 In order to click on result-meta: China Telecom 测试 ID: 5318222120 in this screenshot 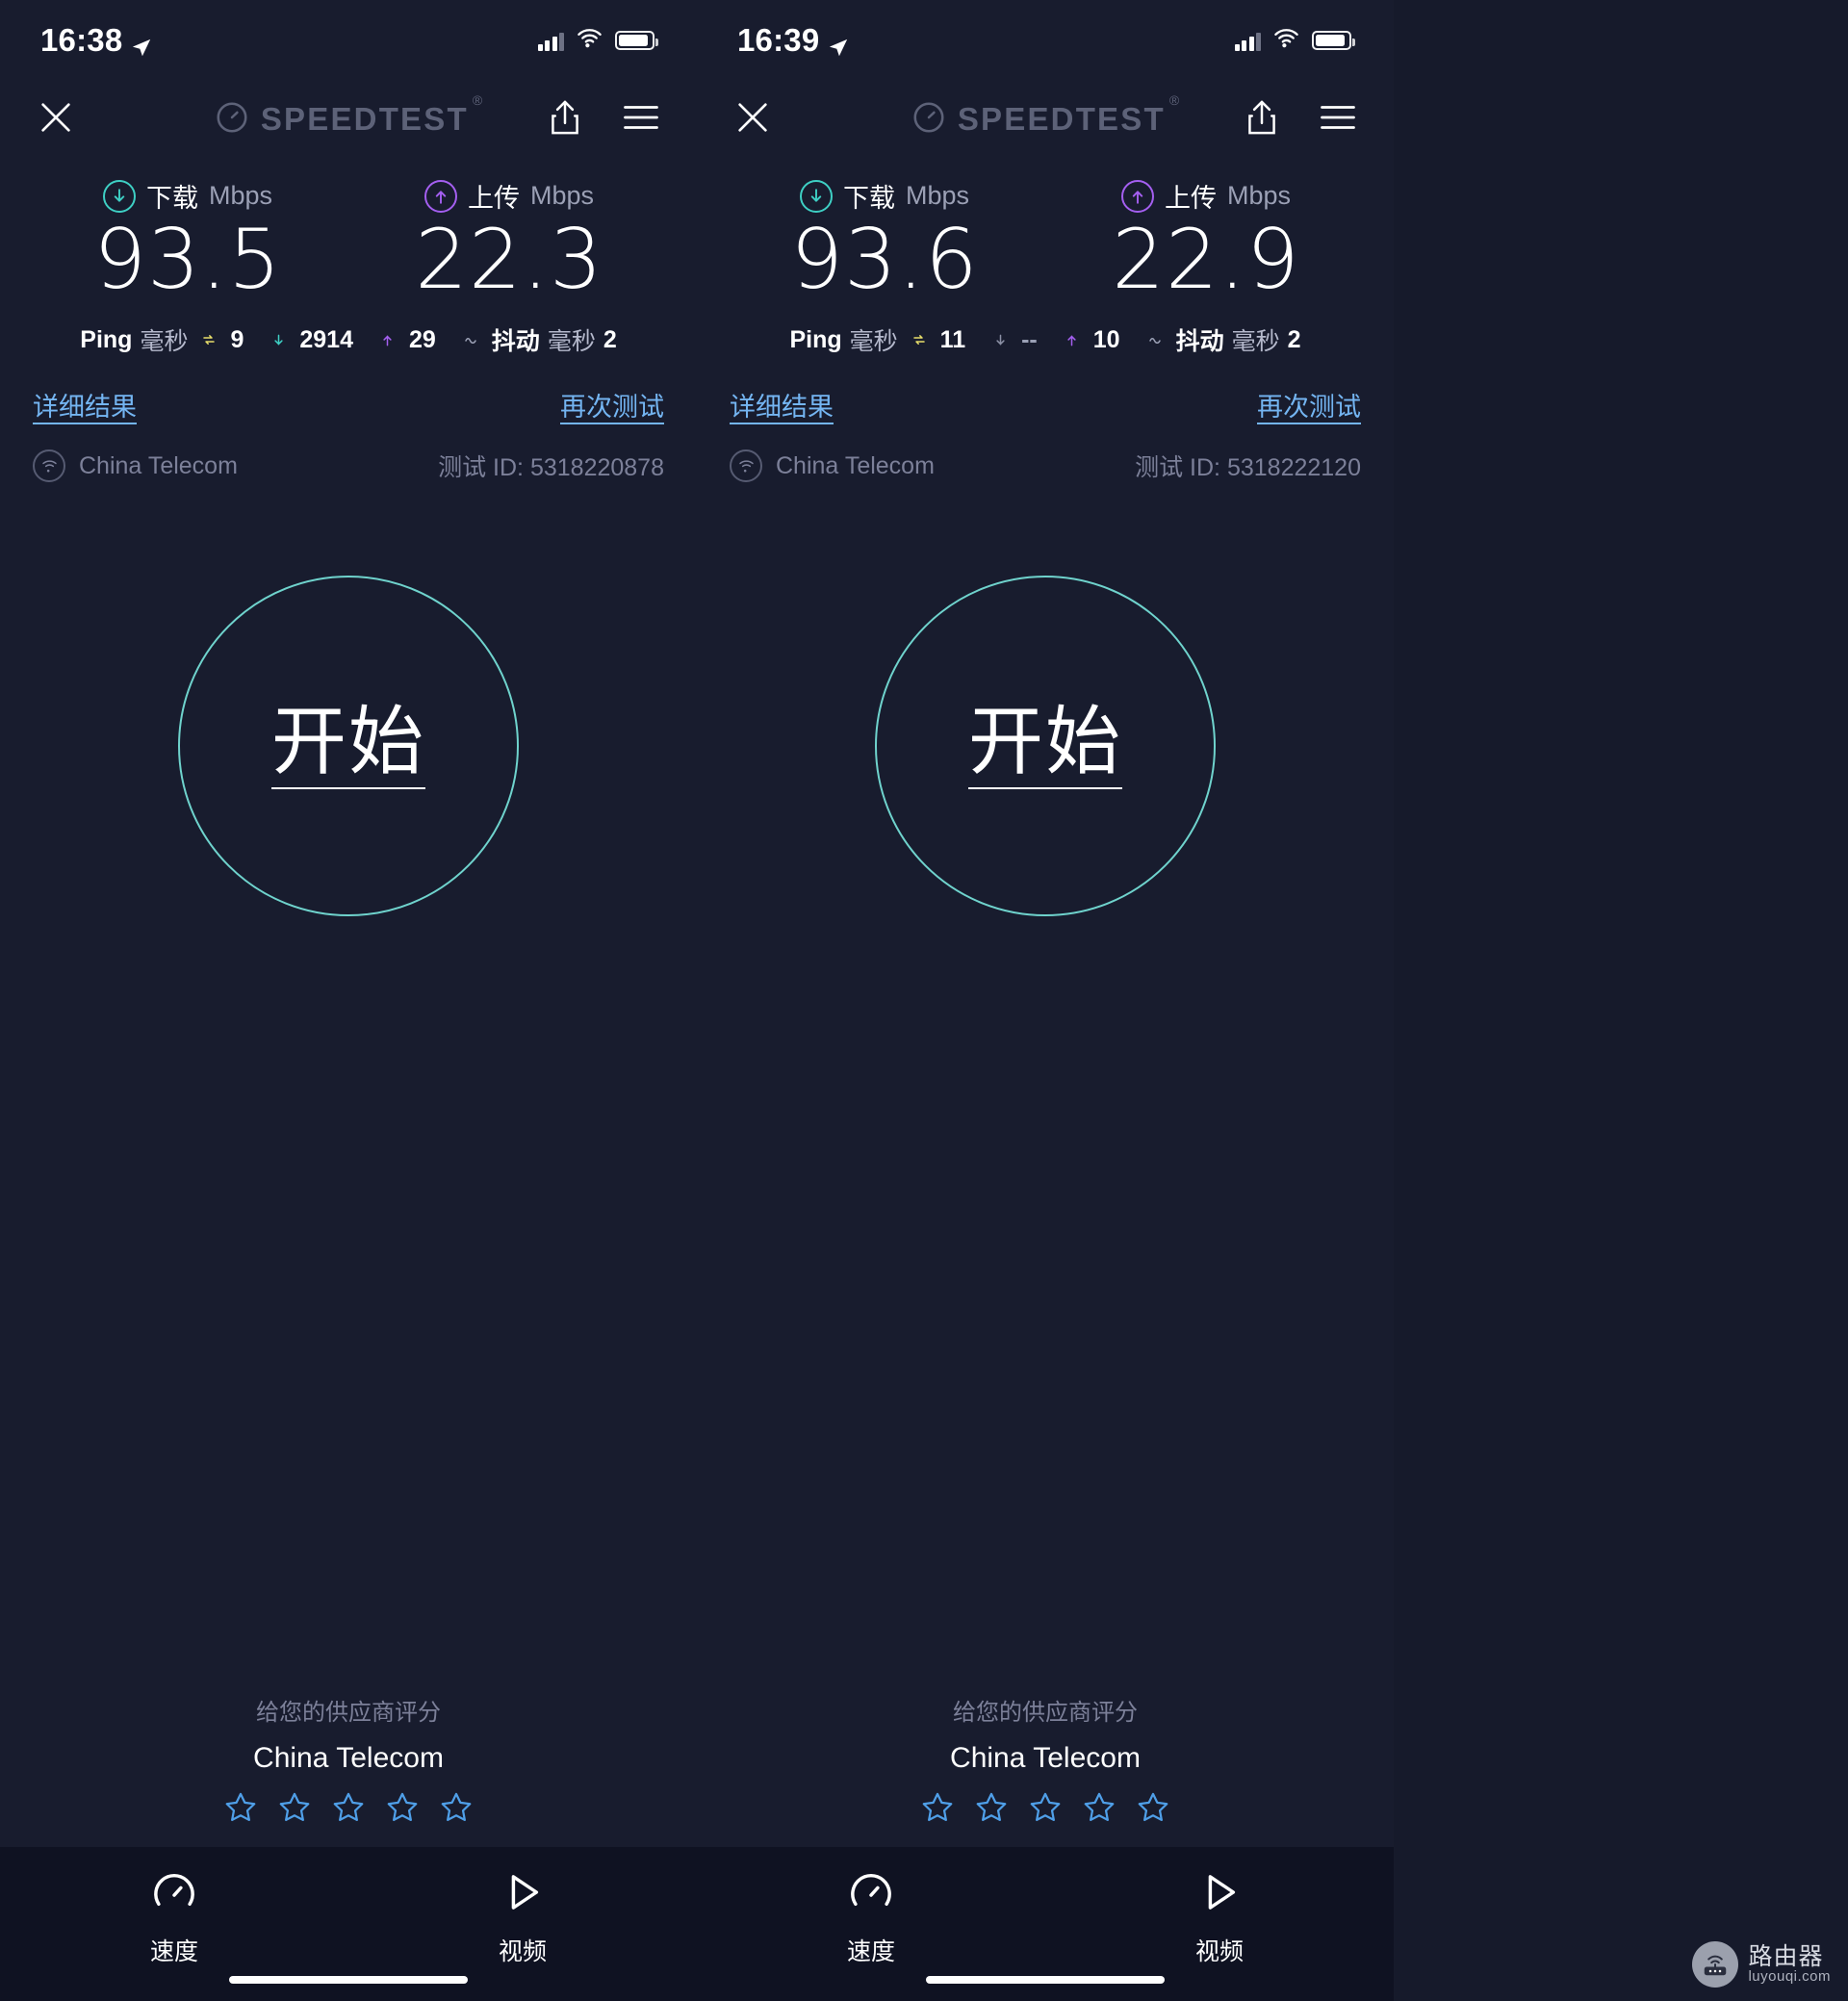, I will do `click(1045, 466)`.